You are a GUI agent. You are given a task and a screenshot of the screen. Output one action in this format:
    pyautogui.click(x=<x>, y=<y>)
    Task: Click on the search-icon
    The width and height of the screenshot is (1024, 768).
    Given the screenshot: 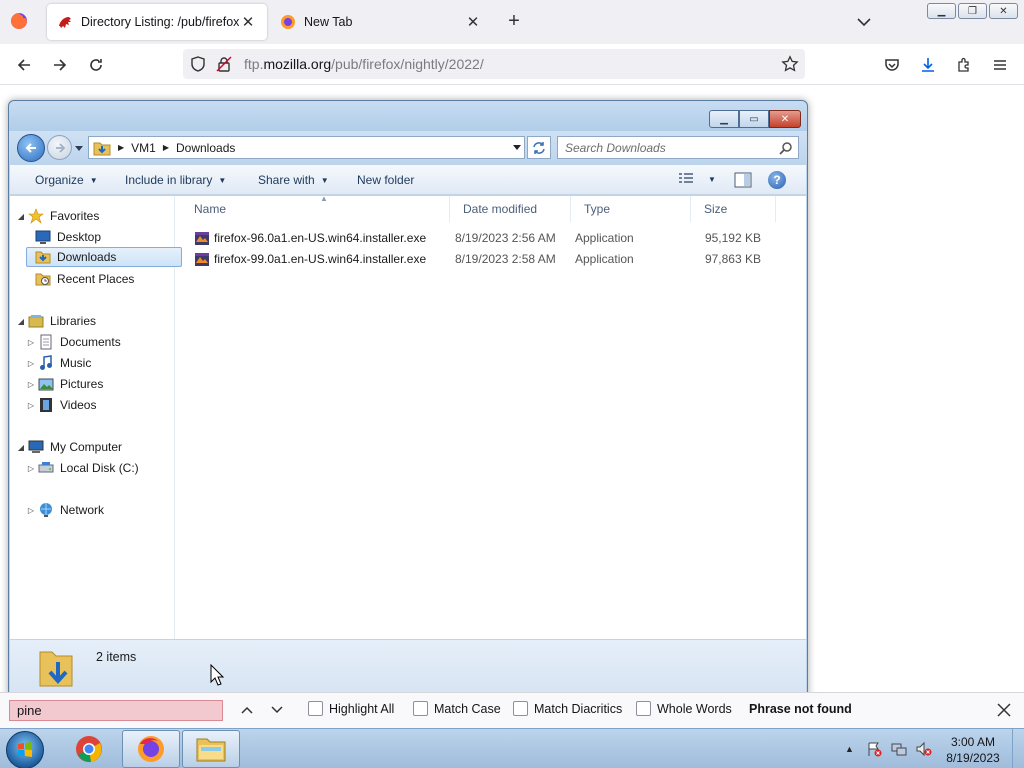 What is the action you would take?
    pyautogui.click(x=786, y=148)
    